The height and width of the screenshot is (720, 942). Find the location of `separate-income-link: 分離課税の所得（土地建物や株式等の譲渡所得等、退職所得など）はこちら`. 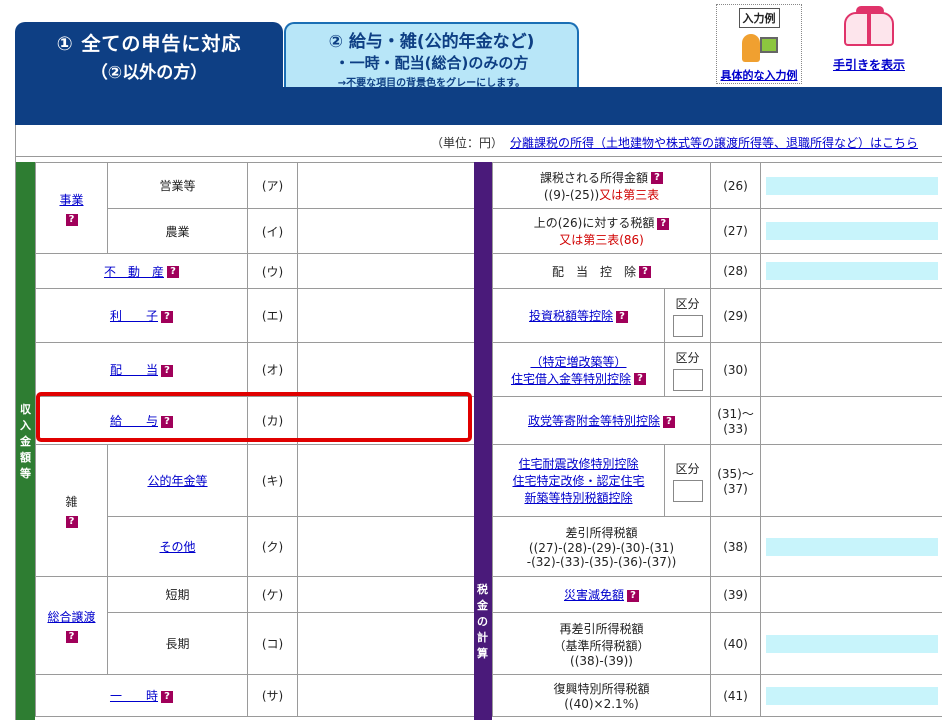

separate-income-link: 分離課税の所得（土地建物や株式等の譲渡所得等、退職所得など）はこちら is located at coordinates (714, 142).